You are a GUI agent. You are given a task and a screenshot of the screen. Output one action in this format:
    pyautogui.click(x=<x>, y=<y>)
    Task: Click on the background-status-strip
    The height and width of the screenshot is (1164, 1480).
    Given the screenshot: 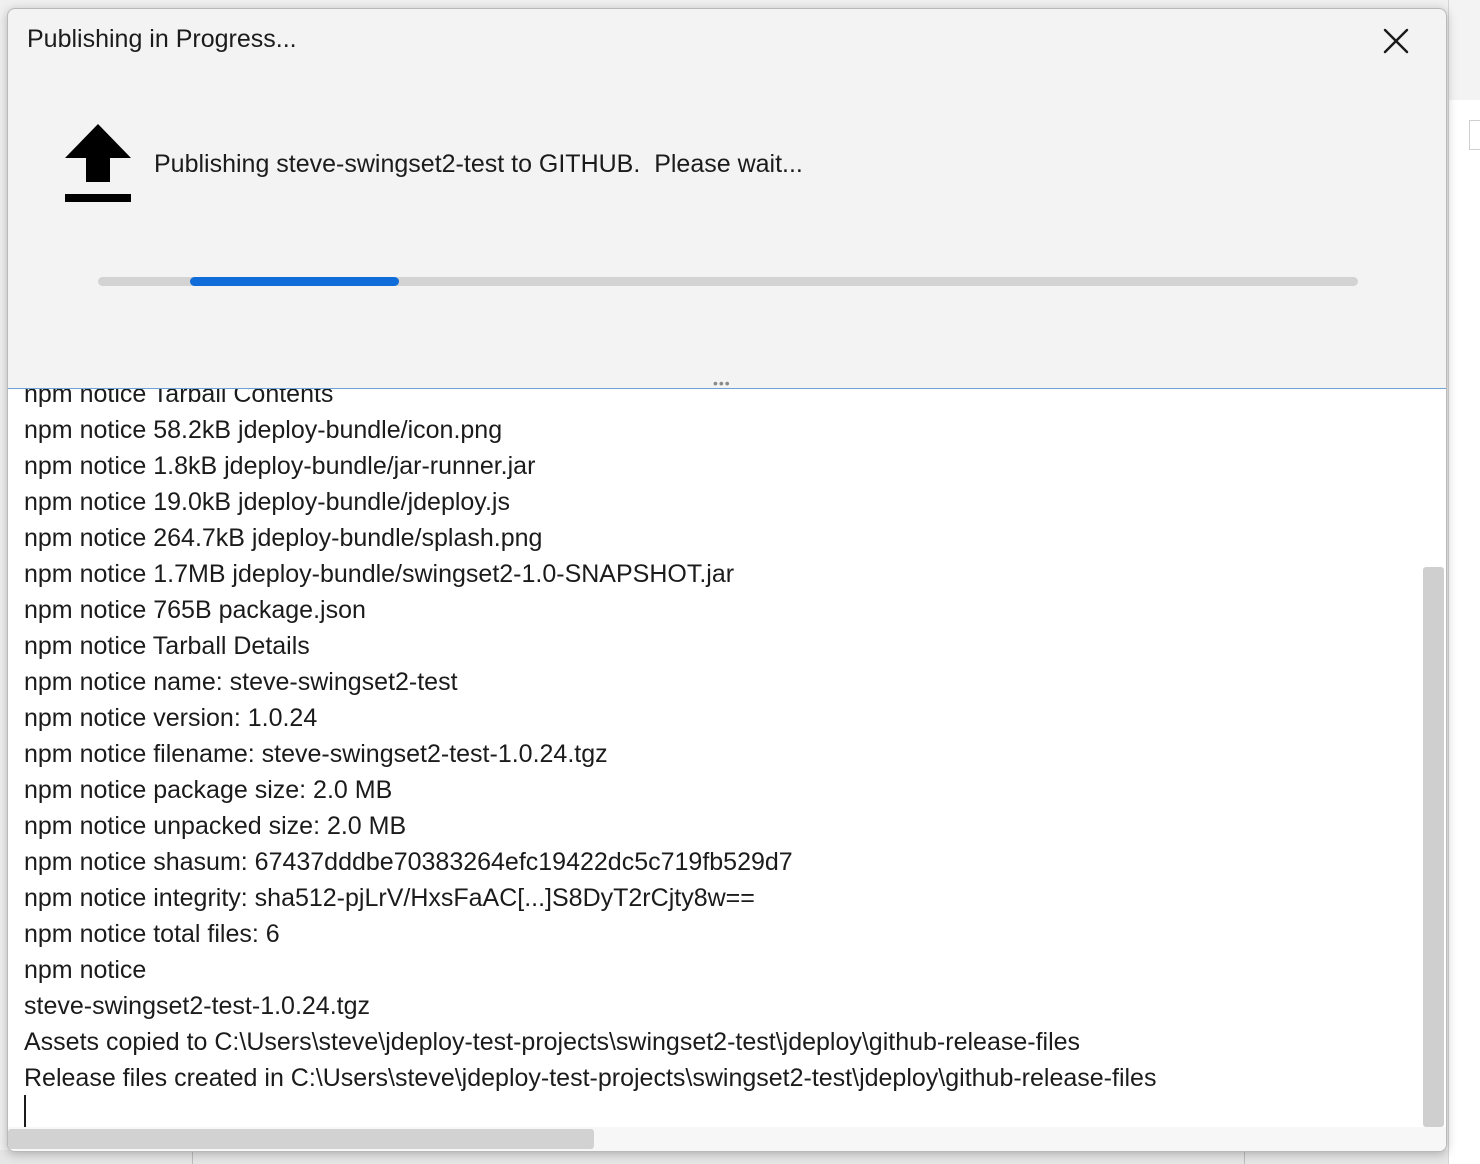 What is the action you would take?
    pyautogui.click(x=724, y=1157)
    